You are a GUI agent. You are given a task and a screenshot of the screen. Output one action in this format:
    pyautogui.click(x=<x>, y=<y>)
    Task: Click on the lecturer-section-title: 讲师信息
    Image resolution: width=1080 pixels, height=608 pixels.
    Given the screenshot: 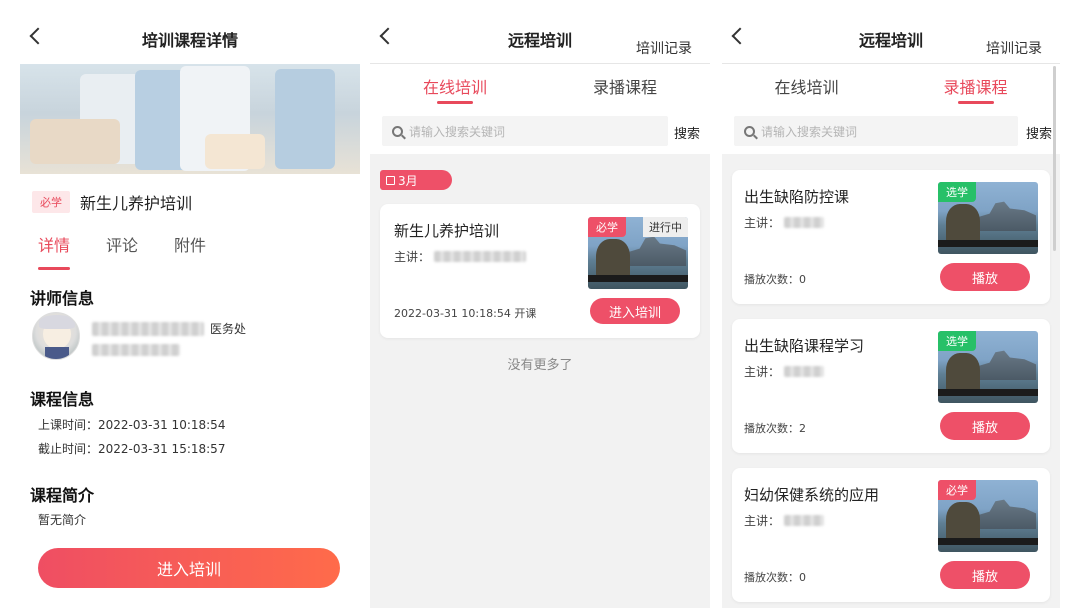 What is the action you would take?
    pyautogui.click(x=62, y=298)
    